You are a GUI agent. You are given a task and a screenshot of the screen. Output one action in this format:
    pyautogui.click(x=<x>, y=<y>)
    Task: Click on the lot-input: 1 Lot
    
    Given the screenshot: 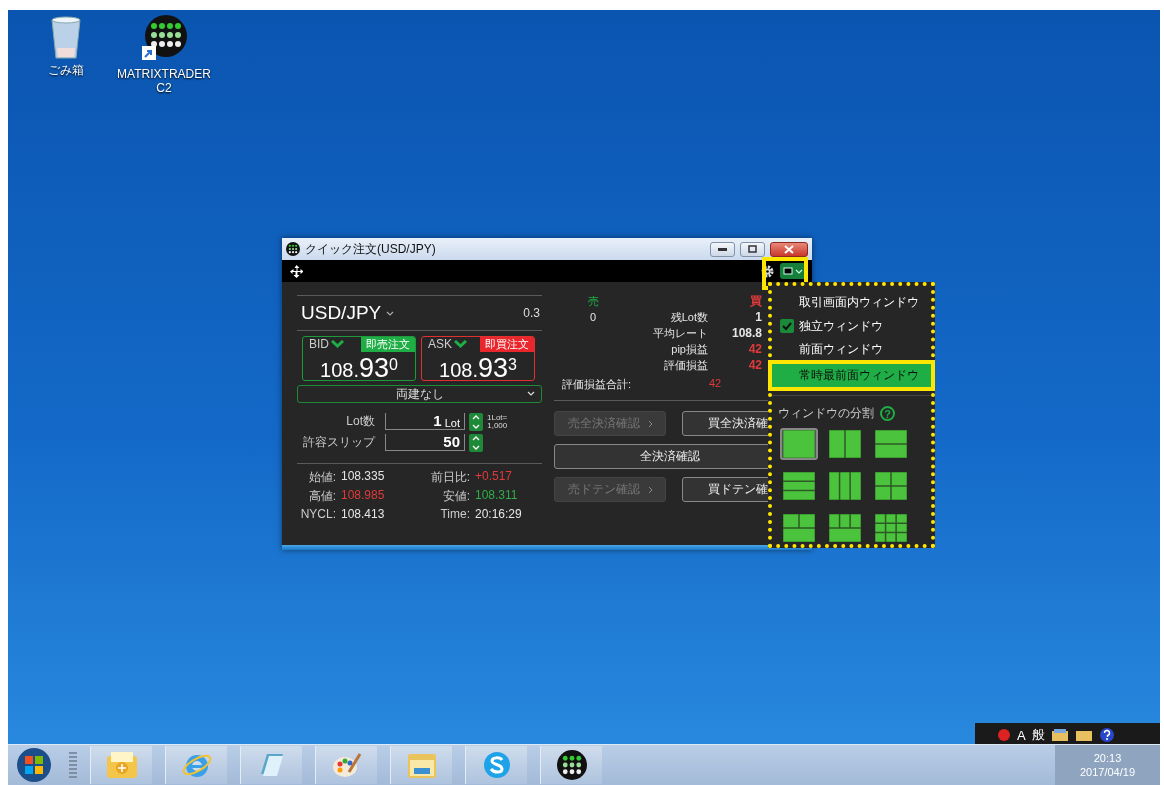 What is the action you would take?
    pyautogui.click(x=425, y=421)
    